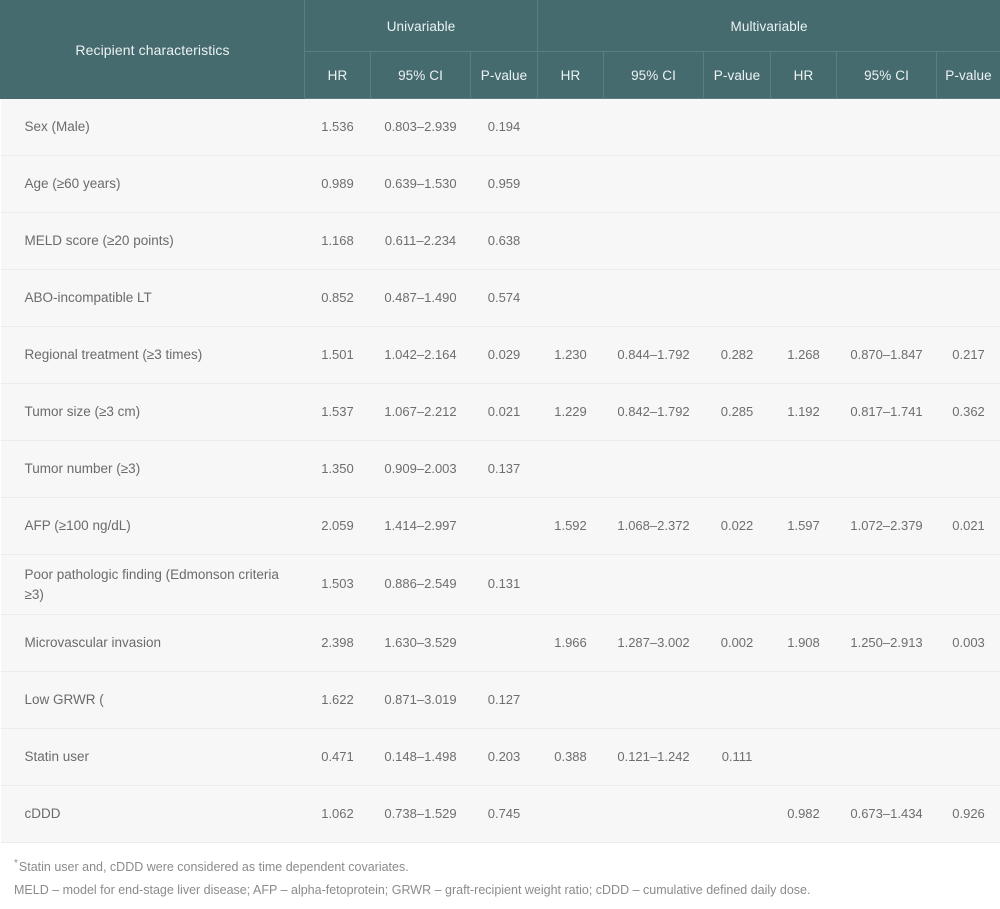  Describe the element at coordinates (152, 412) in the screenshot. I see `row-label: Tumor size (≥3 cm)` at that location.